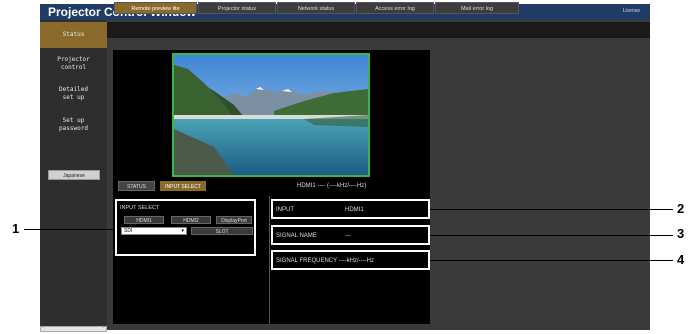  I want to click on input-select-button: INPUT SELECT, so click(183, 186).